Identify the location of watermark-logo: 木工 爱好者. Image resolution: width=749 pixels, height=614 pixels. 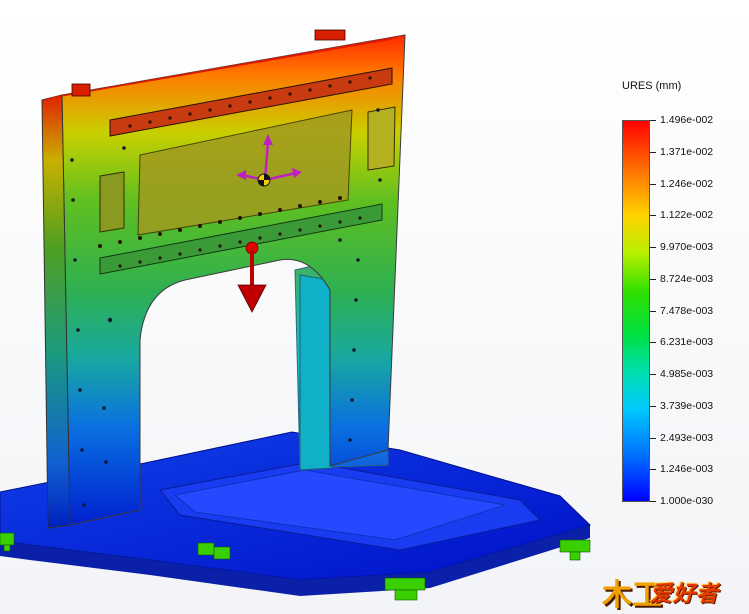
(672, 591).